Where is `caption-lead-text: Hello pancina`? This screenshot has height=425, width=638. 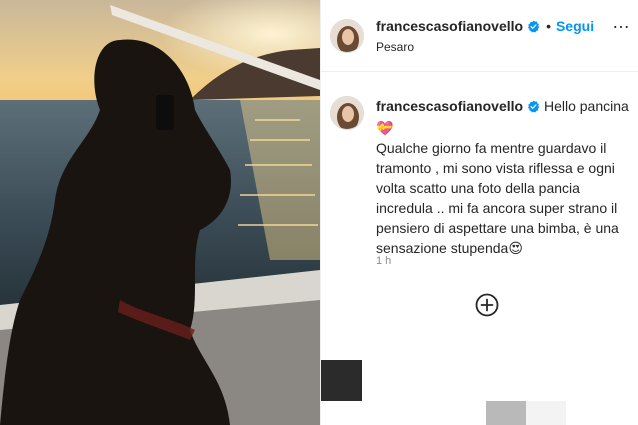
caption-lead-text: Hello pancina is located at coordinates (586, 106).